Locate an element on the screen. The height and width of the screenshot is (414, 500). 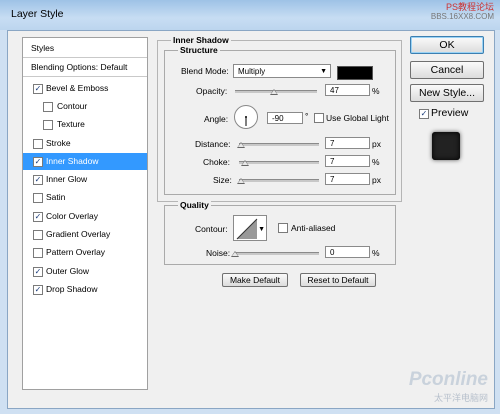
preview-checkbox: ✓ is located at coordinates (424, 114).